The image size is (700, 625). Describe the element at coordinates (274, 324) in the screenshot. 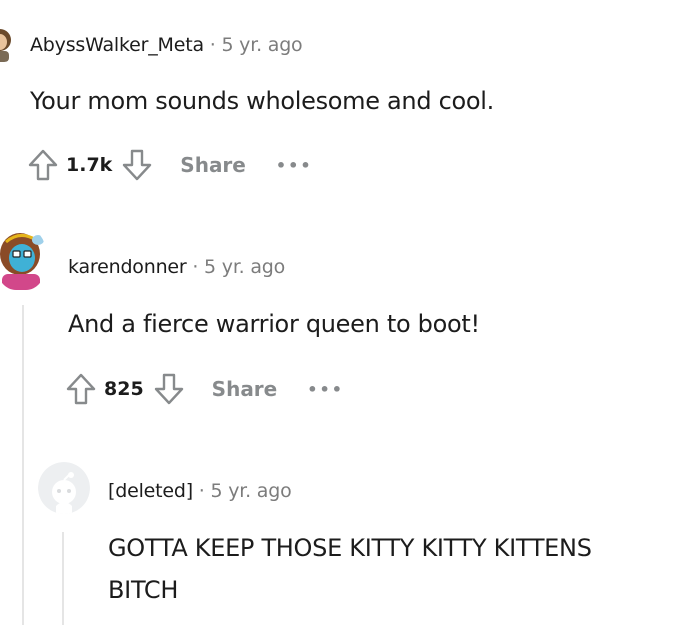

I see `comment-body: And a fierce warrior queen to boot!` at that location.